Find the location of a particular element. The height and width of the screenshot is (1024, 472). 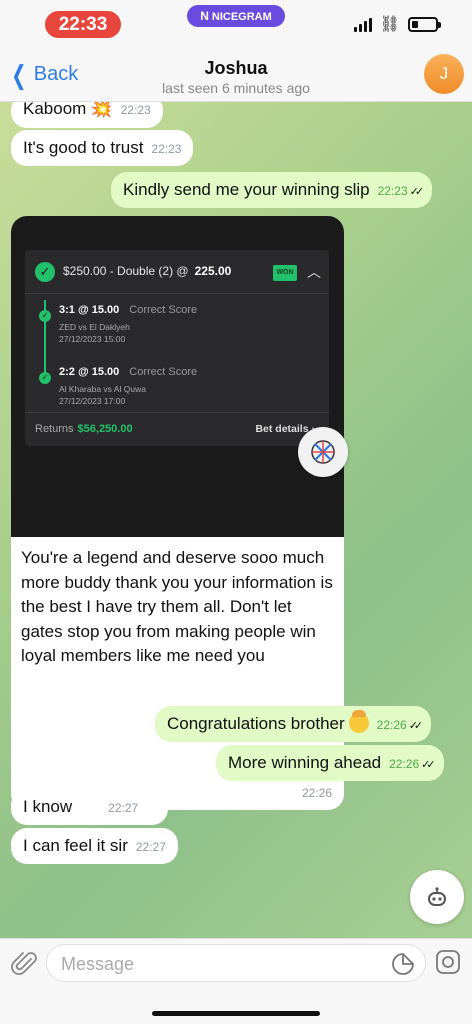

message-bubble: I know 22:27 is located at coordinates (89, 807).